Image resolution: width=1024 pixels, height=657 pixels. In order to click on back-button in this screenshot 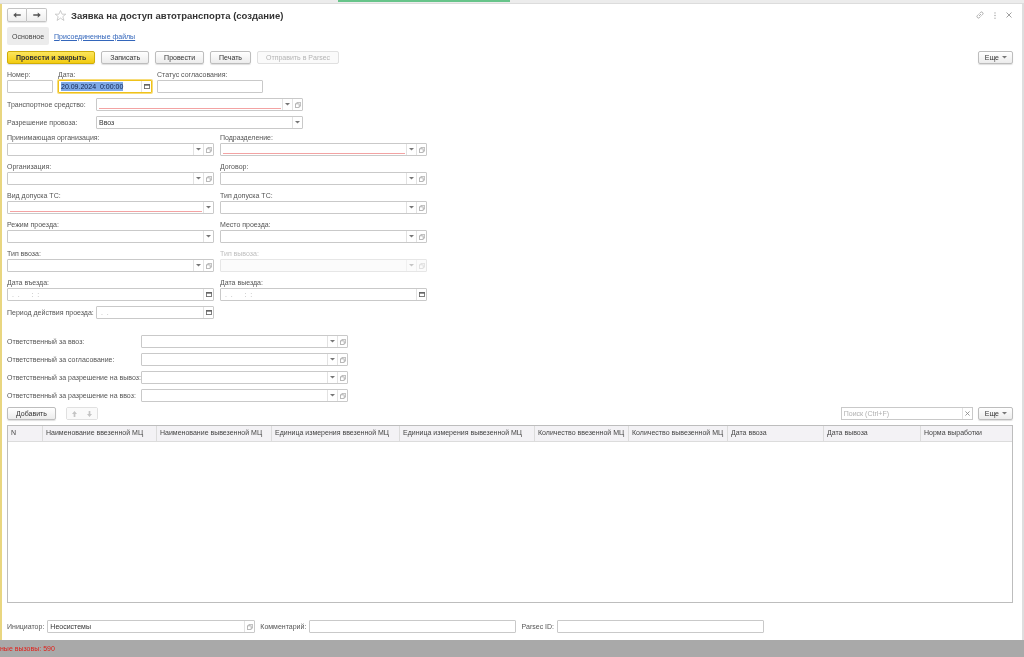, I will do `click(17, 15)`.